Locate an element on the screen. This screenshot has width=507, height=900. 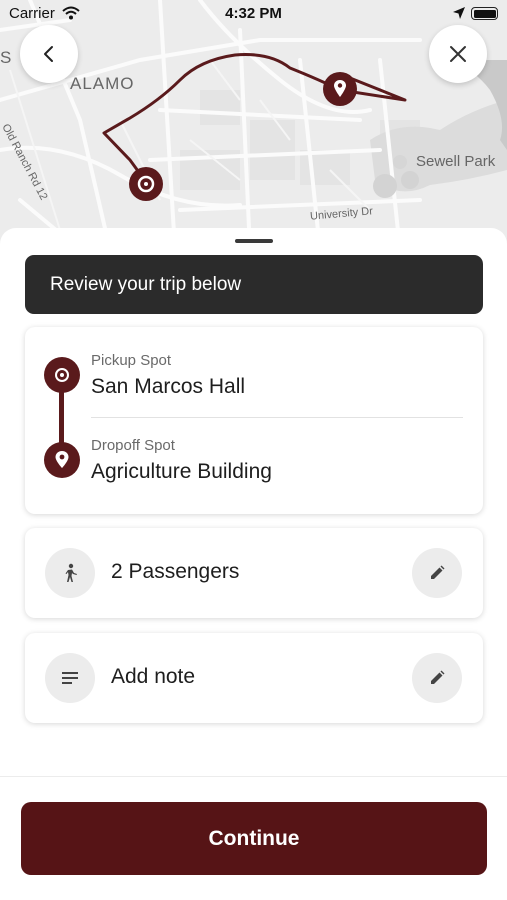
person-icon is located at coordinates (70, 573).